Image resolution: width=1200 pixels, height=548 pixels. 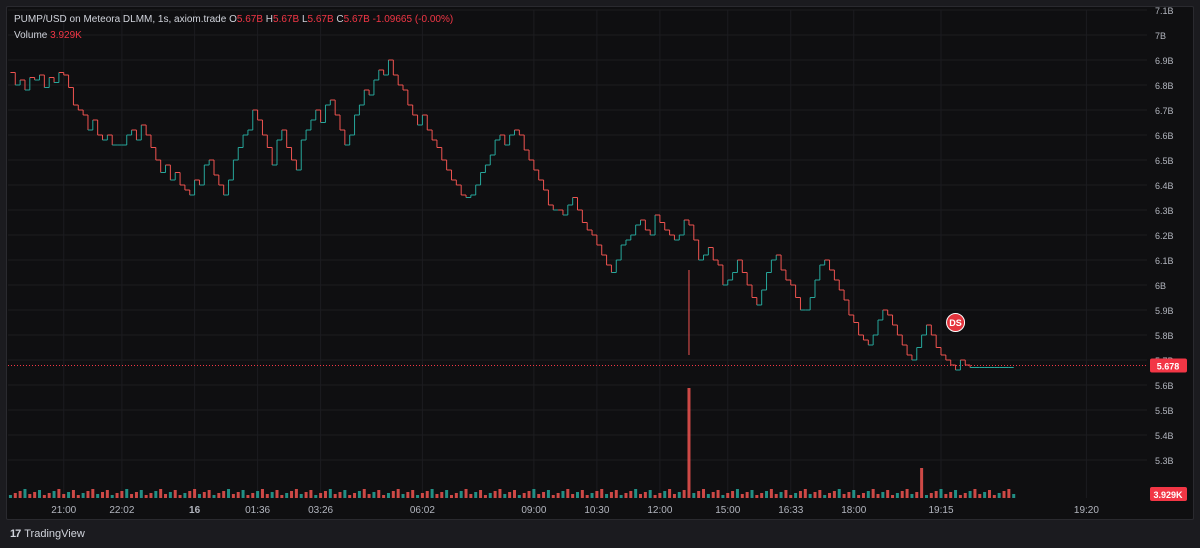 I want to click on tradingview-footer: 17 TradingView, so click(x=47, y=534).